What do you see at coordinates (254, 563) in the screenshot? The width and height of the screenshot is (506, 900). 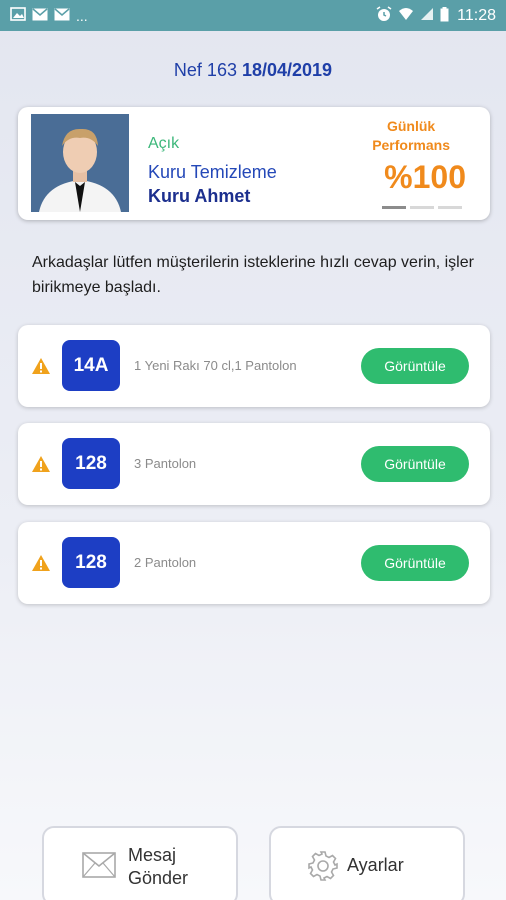 I see `order-card: 128 2 Pantolon Görüntüle` at bounding box center [254, 563].